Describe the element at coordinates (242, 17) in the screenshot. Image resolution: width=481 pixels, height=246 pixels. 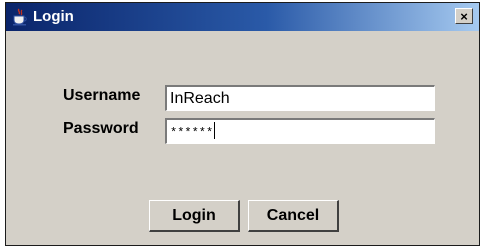
I see `title-bar: Login ×` at that location.